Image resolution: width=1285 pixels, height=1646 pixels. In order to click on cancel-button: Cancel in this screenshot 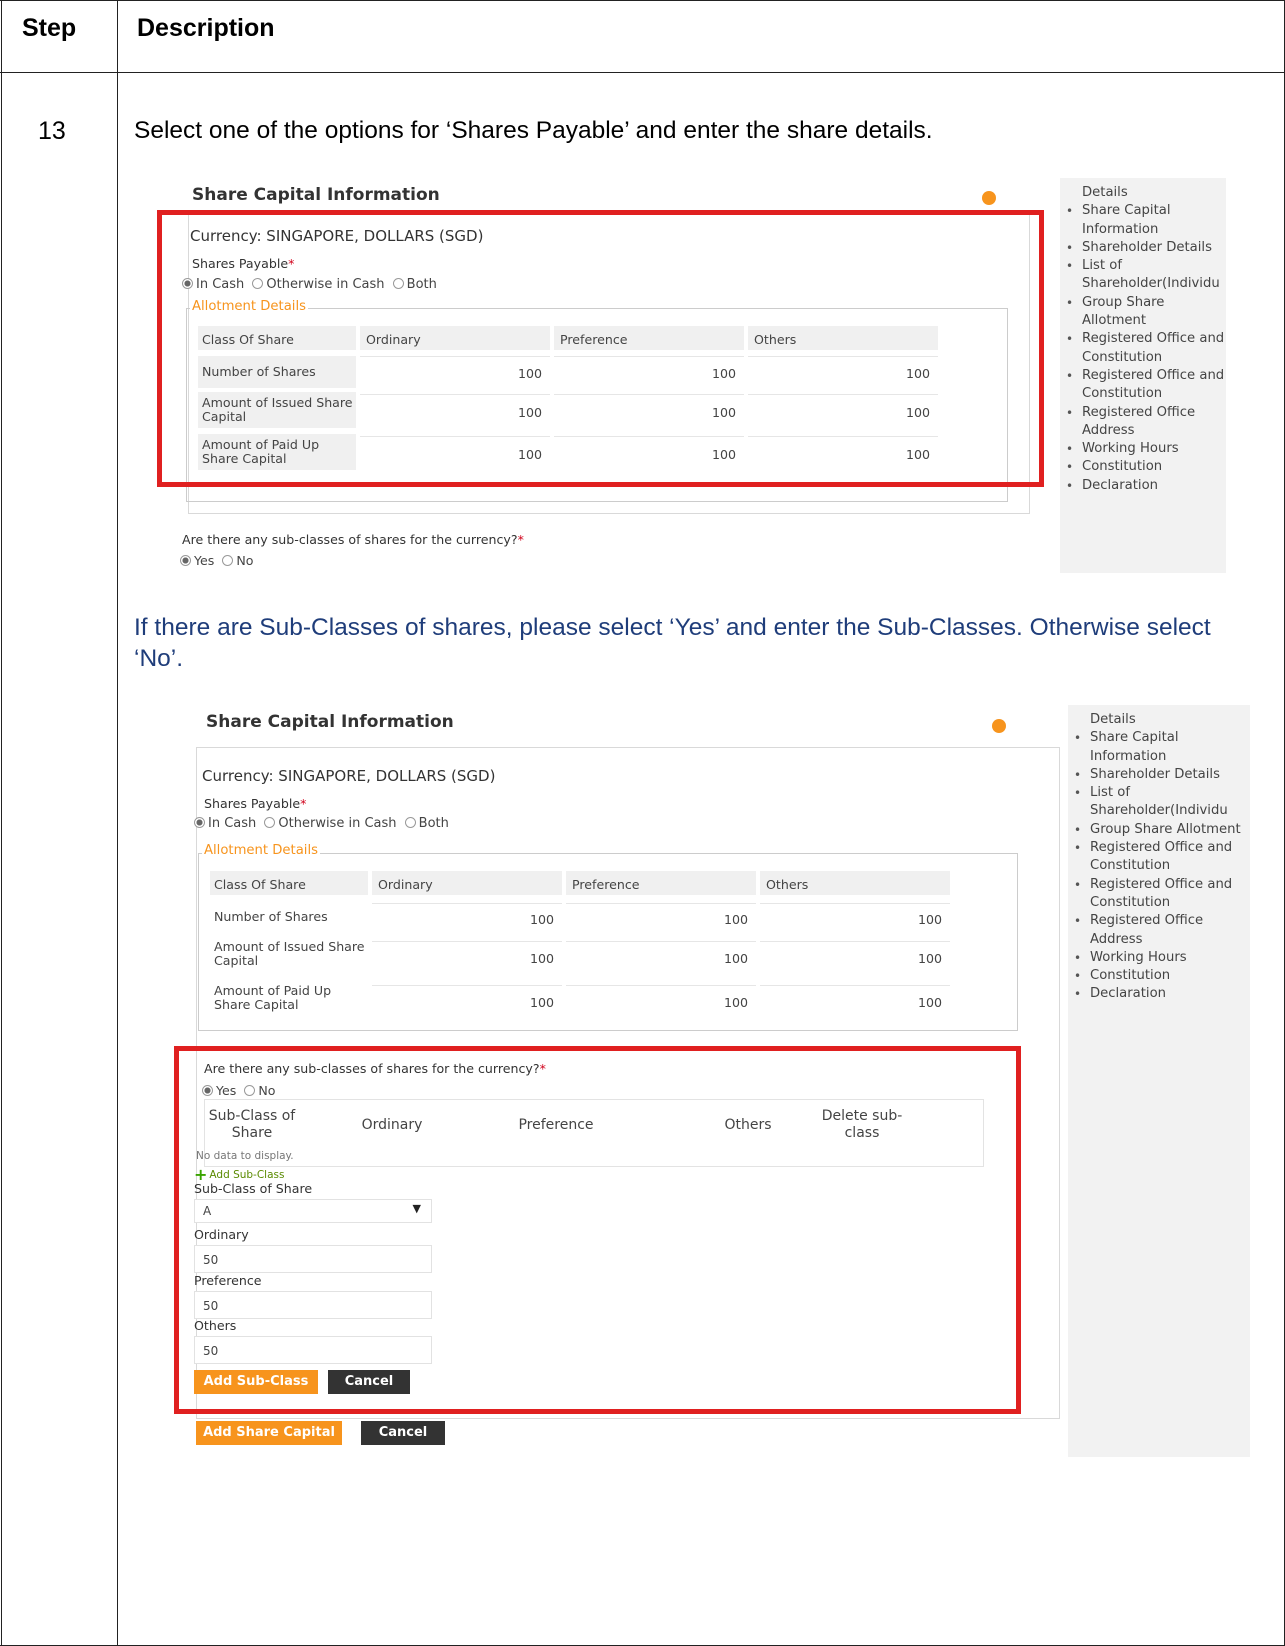, I will do `click(403, 1433)`.